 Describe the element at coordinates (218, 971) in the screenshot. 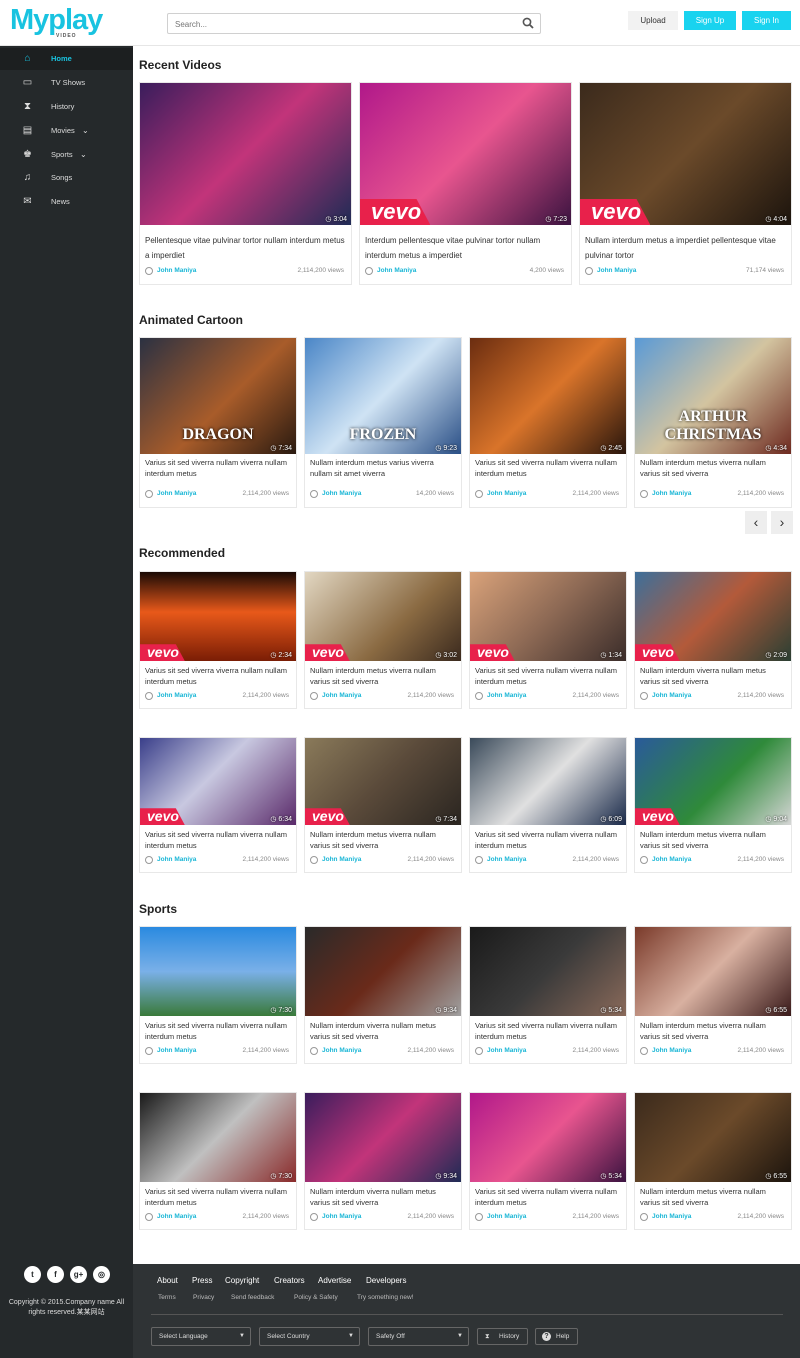

I see `video-thumbnail: ◷ 7:30` at that location.